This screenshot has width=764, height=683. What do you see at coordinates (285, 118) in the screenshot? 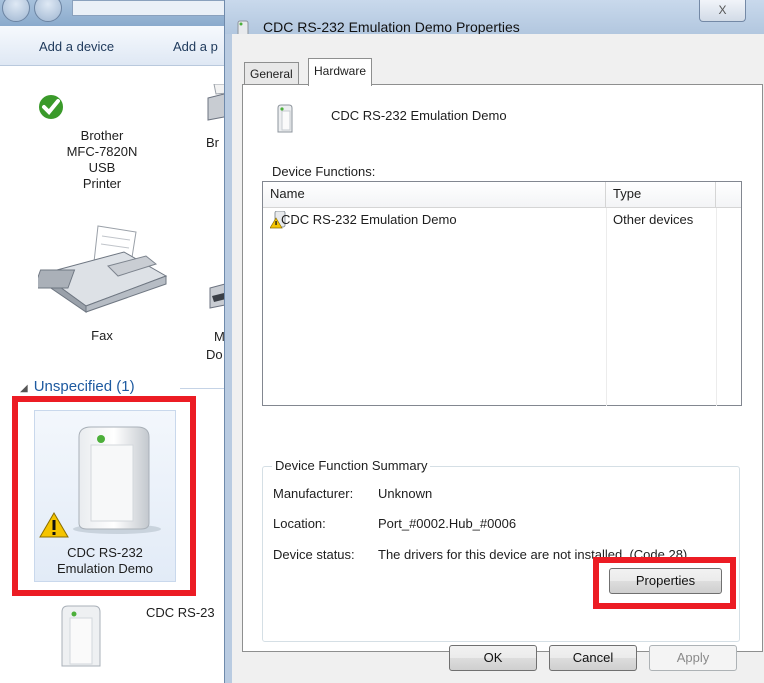
I see `device-icon` at bounding box center [285, 118].